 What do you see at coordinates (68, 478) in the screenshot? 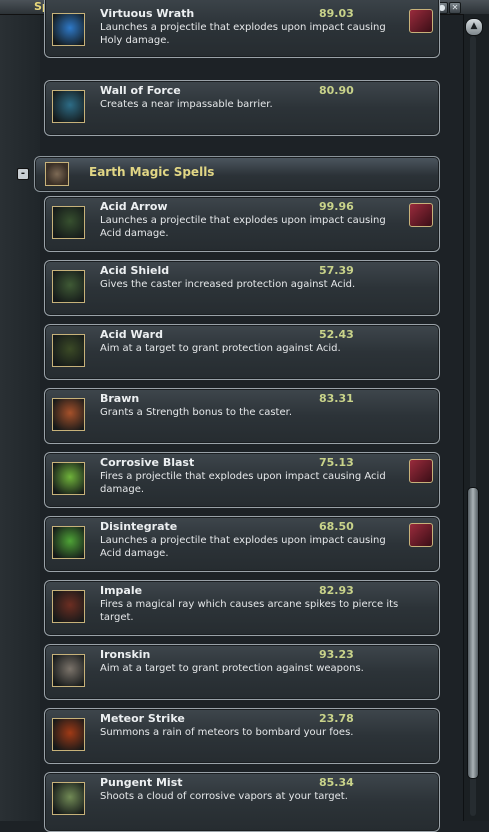
I see `corrosive-blast-icon` at bounding box center [68, 478].